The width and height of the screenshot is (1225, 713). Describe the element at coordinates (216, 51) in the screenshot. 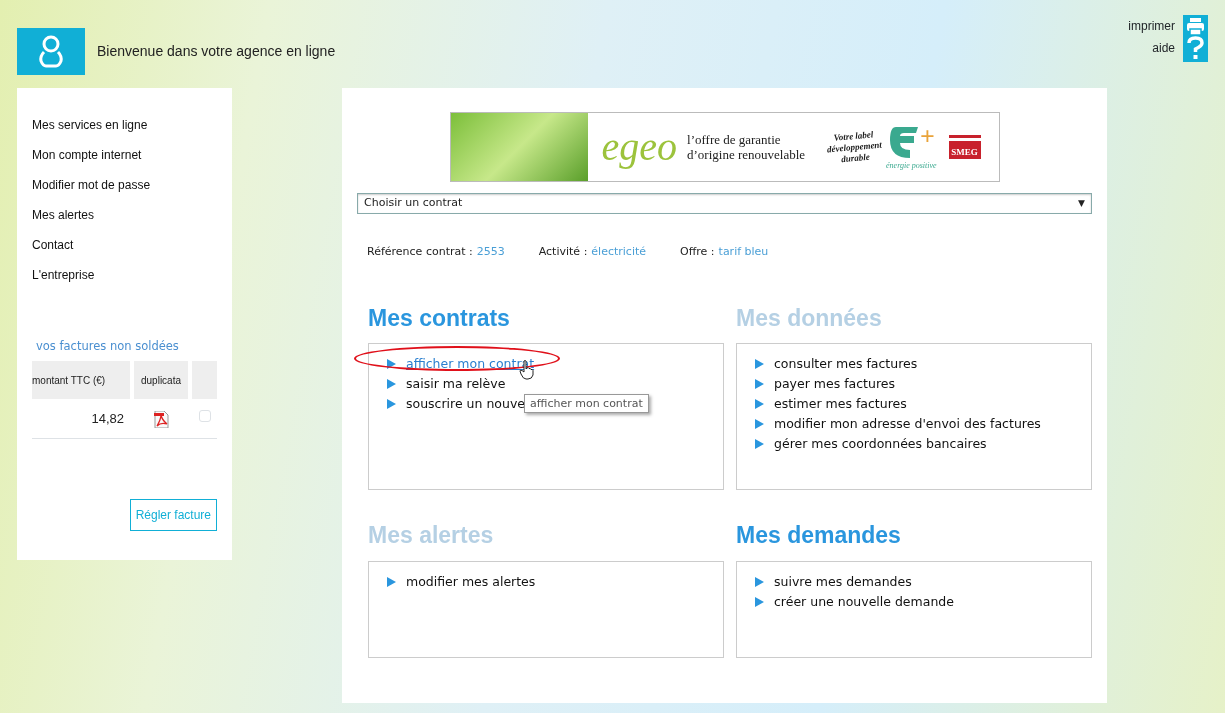

I see `welcome-text: Bienvenue dans votre agence en ligne` at that location.